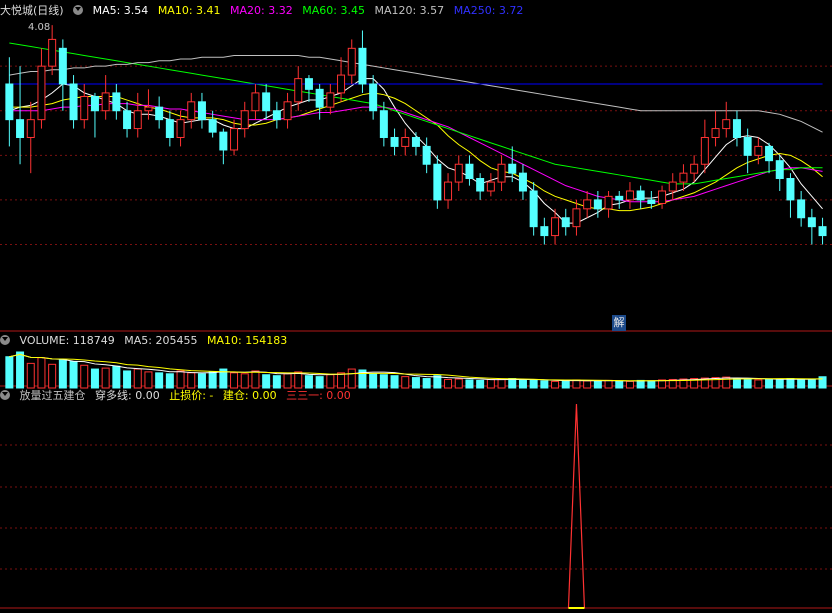 This screenshot has height=613, width=832. I want to click on high-price-label: 4.08, so click(39, 27).